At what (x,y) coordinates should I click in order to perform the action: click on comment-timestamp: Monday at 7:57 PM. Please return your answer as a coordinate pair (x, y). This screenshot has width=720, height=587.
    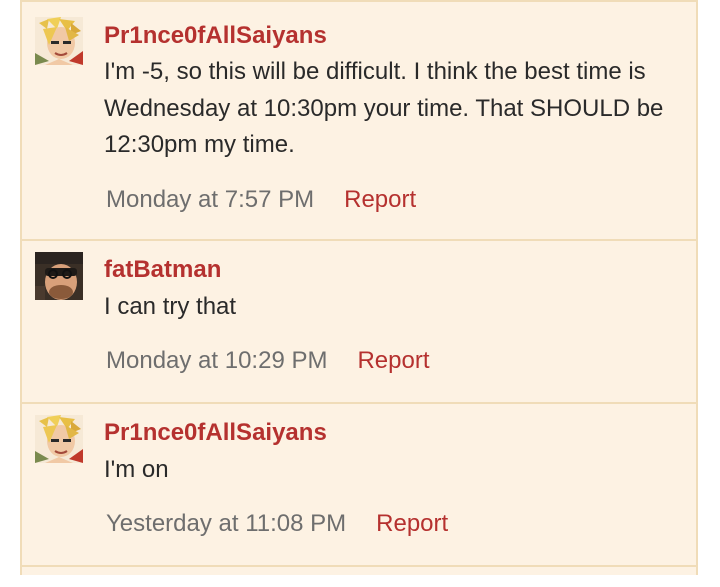
    Looking at the image, I should click on (210, 199).